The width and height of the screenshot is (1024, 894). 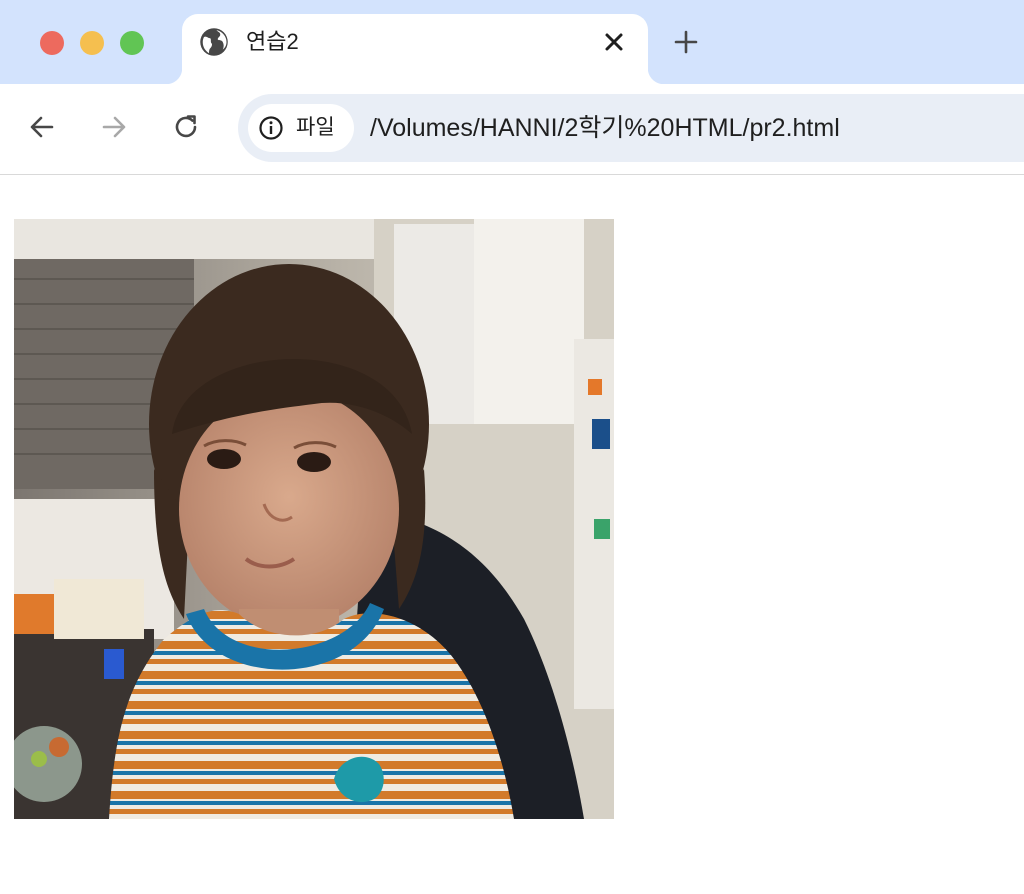 I want to click on toolbar: 파일 /Volumes/HANNI/2학기%20HTML/pr2.html, so click(x=512, y=129).